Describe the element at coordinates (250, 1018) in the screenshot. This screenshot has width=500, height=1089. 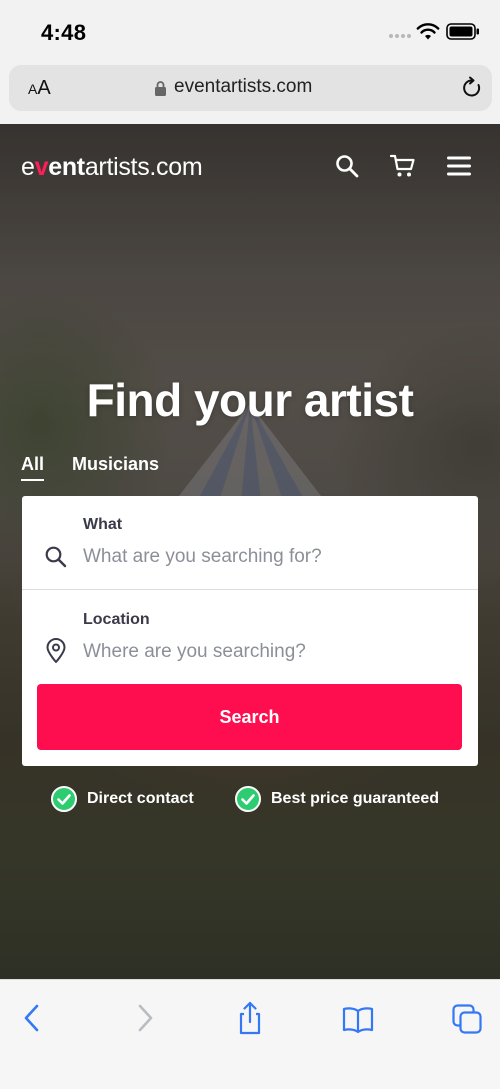
I see `share-icon` at that location.